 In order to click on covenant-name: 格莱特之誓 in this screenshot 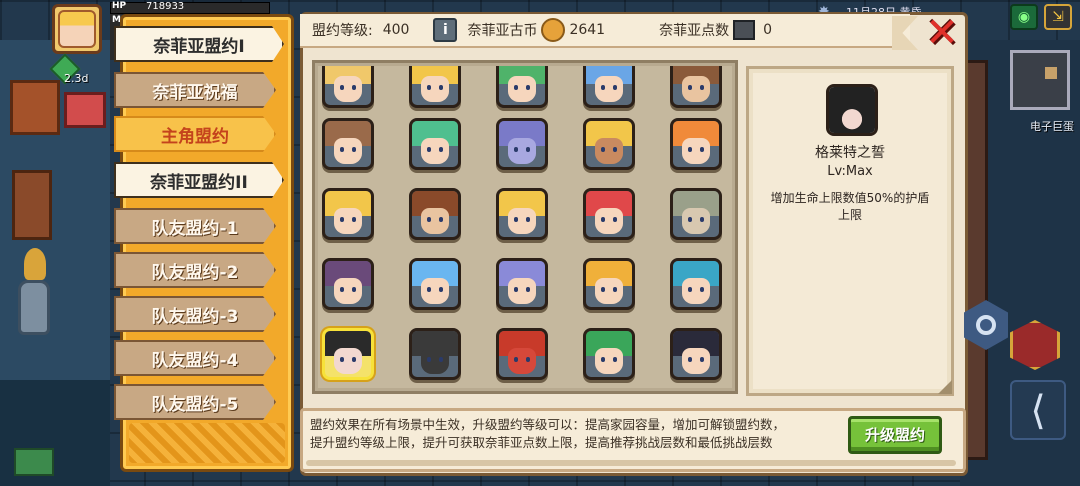, I will do `click(850, 153)`.